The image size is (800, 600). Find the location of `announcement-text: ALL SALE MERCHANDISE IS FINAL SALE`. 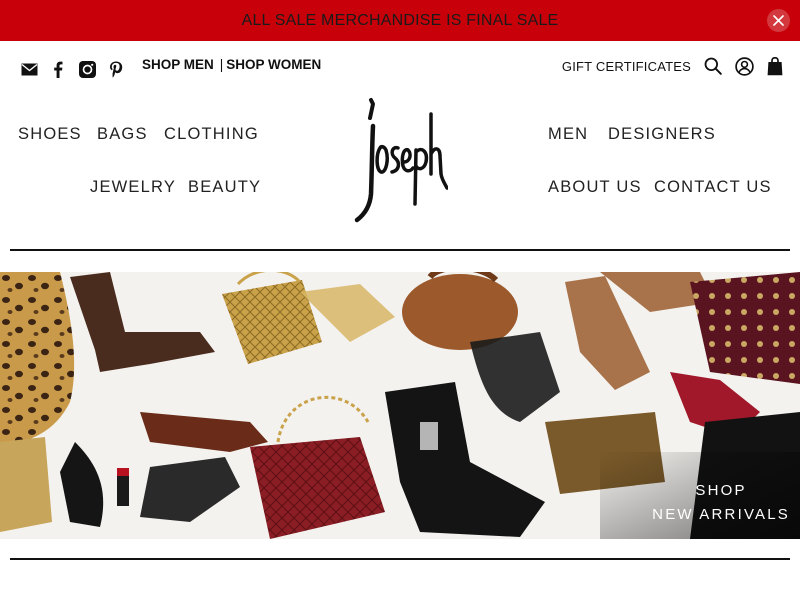

announcement-text: ALL SALE MERCHANDISE IS FINAL SALE is located at coordinates (400, 20).